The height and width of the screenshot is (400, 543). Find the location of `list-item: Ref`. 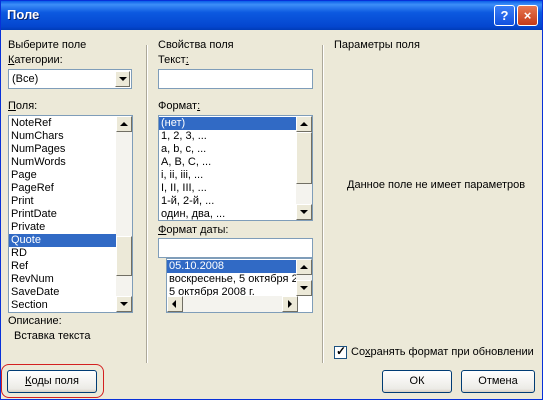

list-item: Ref is located at coordinates (70, 266).